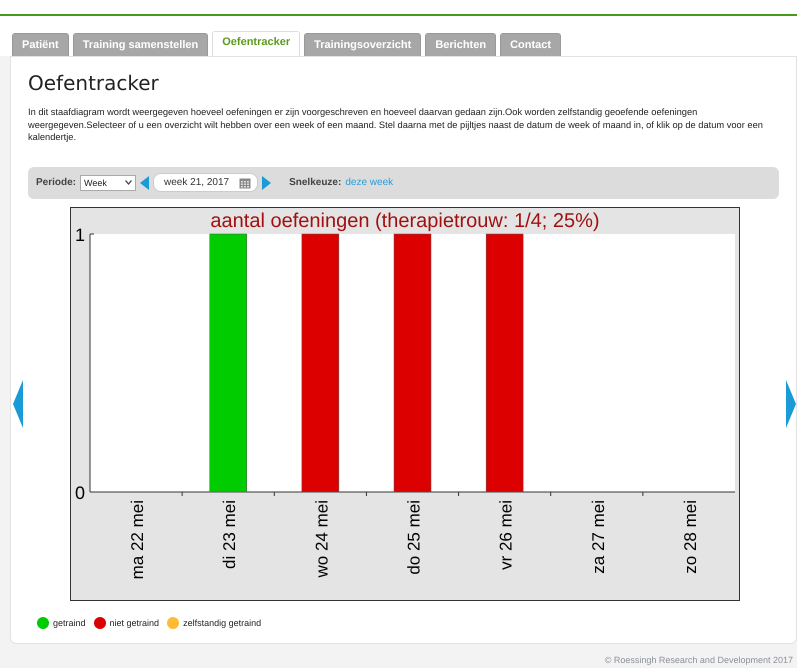 The width and height of the screenshot is (797, 668). I want to click on this-week-link: deze week, so click(369, 182).